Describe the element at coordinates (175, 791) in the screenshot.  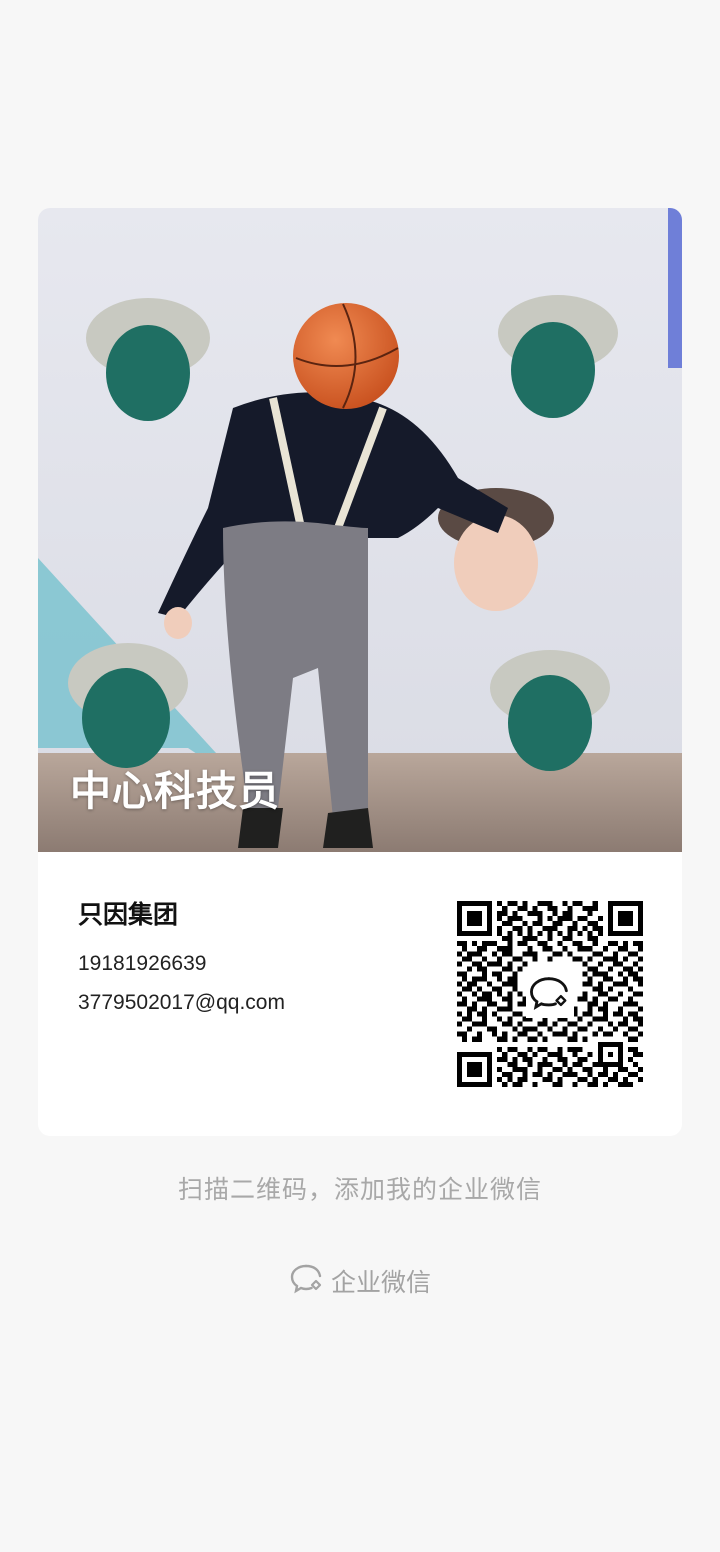
I see `cover-title: 中心科技员` at that location.